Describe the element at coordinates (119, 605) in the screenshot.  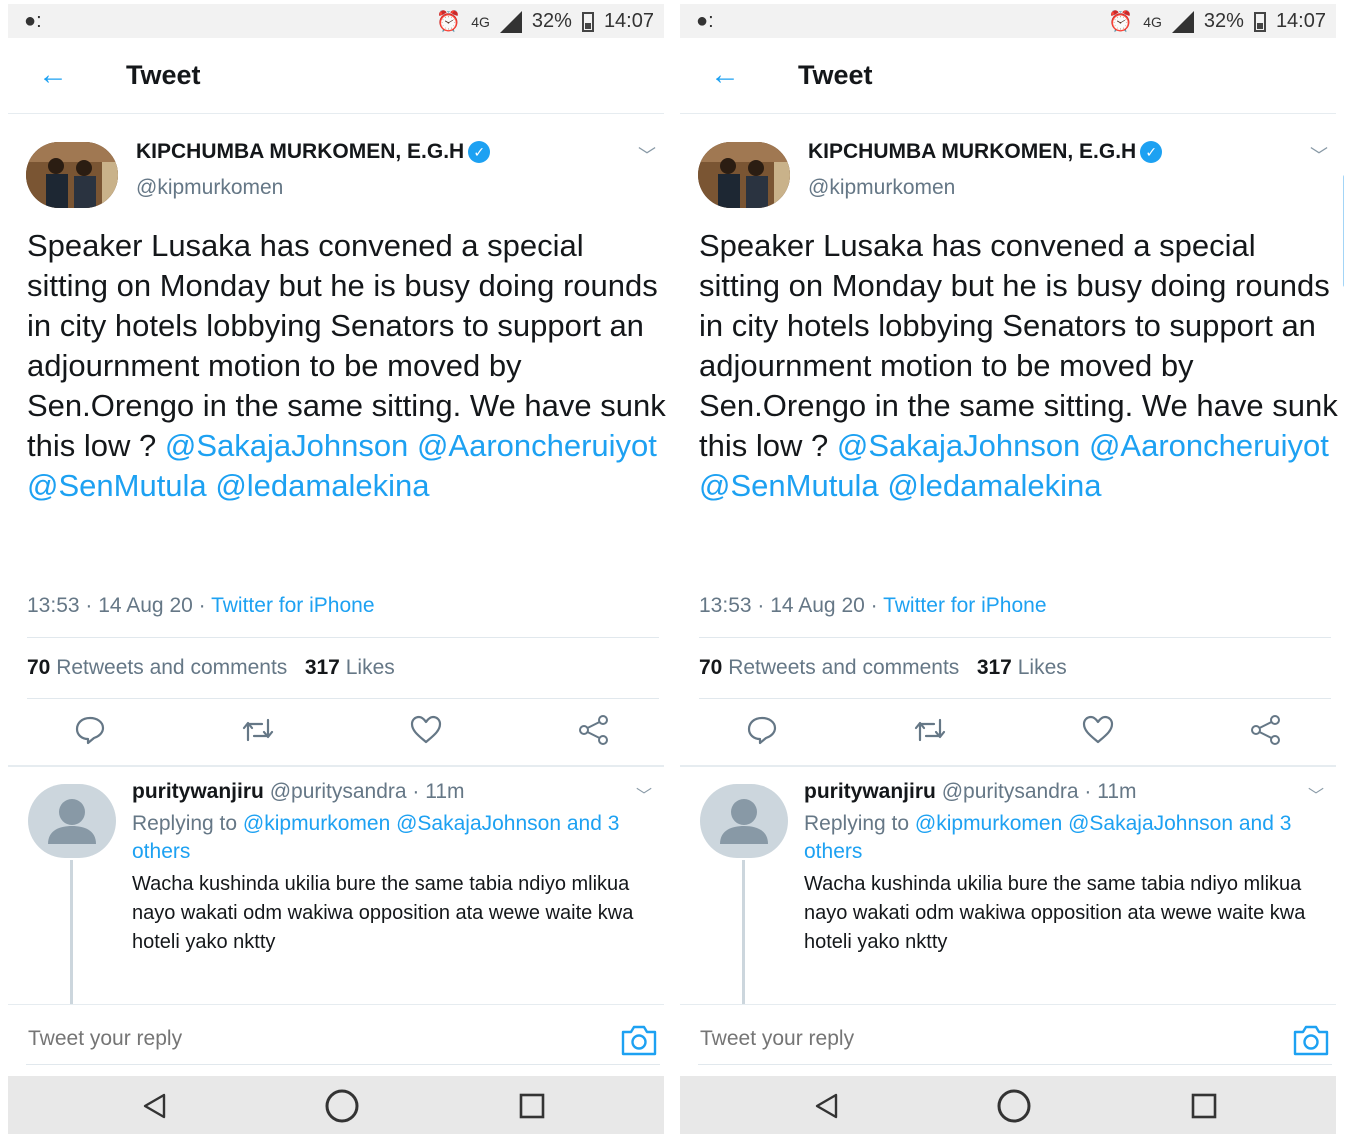
I see `tweet-timestamp: 13:53 · 14 Aug 20 ·` at that location.